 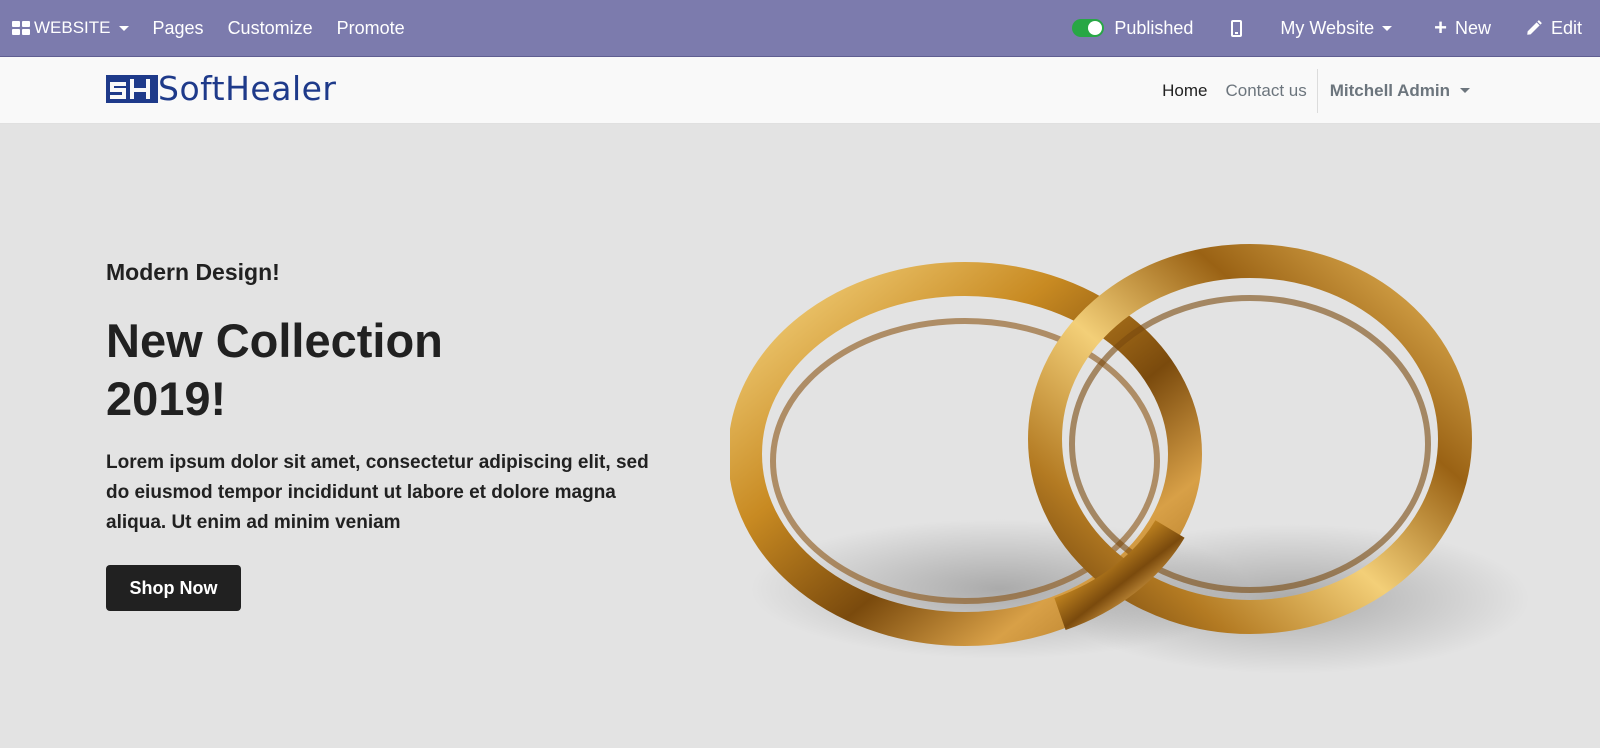 I want to click on promote-menu: Promote, so click(x=371, y=28).